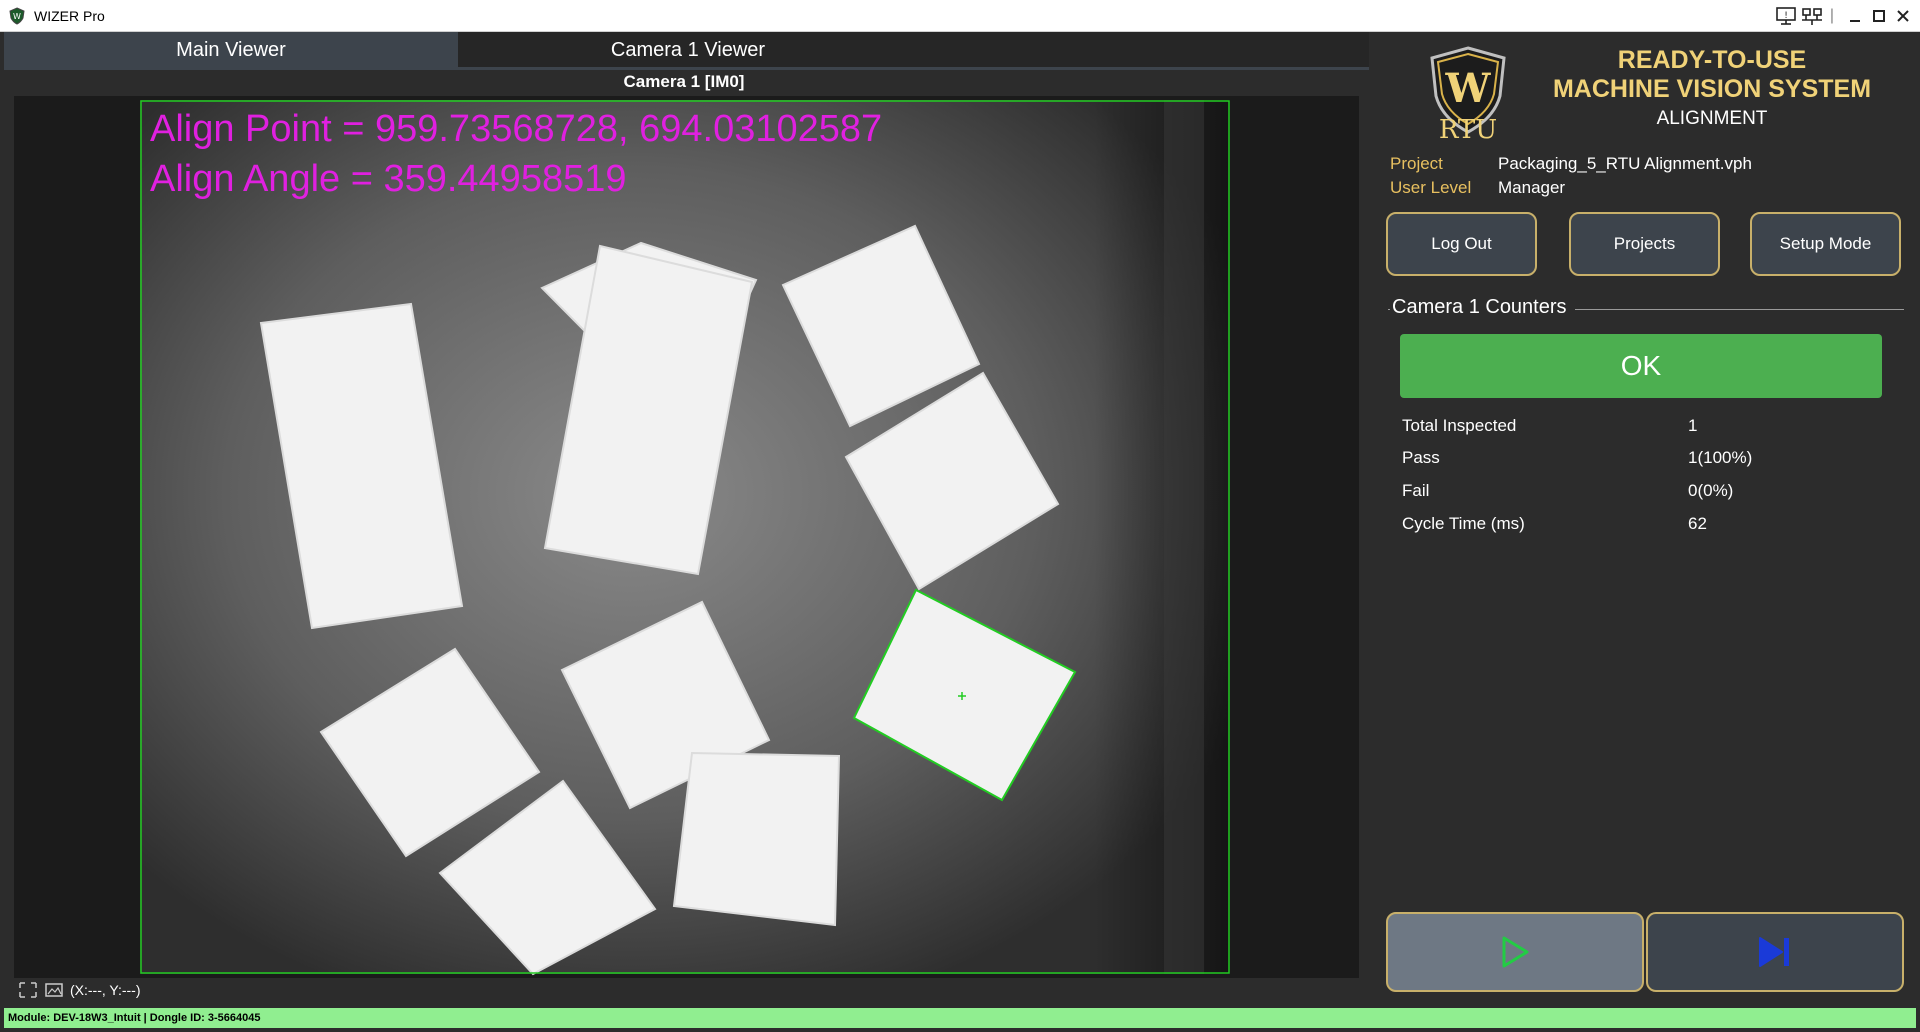 The height and width of the screenshot is (1032, 1920). Describe the element at coordinates (1421, 457) in the screenshot. I see `counter-label: Pass` at that location.